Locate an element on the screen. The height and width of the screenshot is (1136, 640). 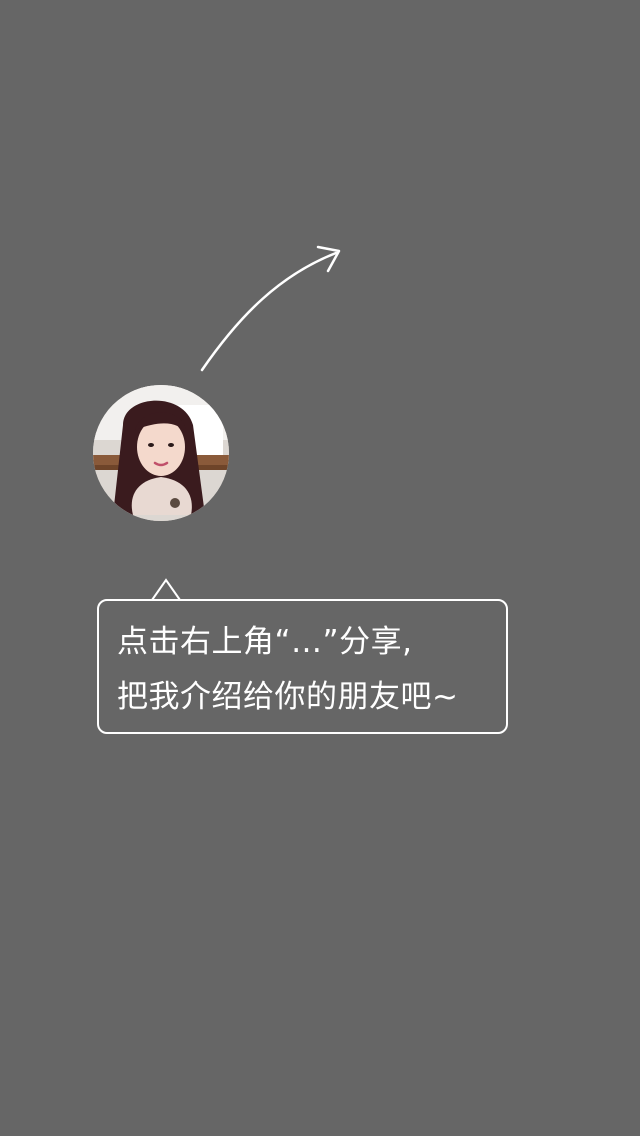
avatar is located at coordinates (161, 453).